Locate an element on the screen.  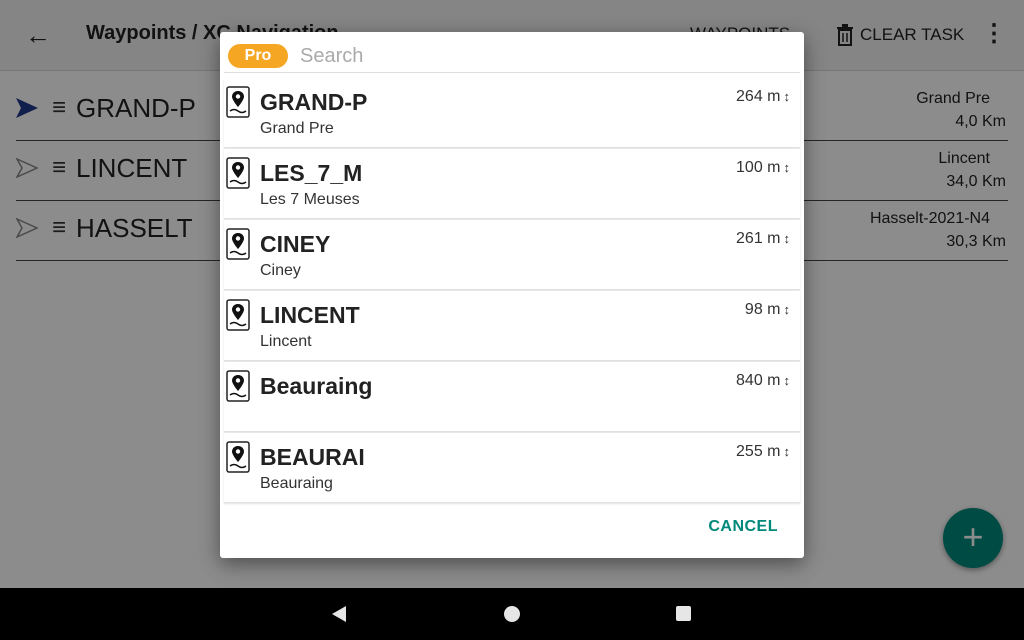
waypoint-code: BEAURAI is located at coordinates (312, 457).